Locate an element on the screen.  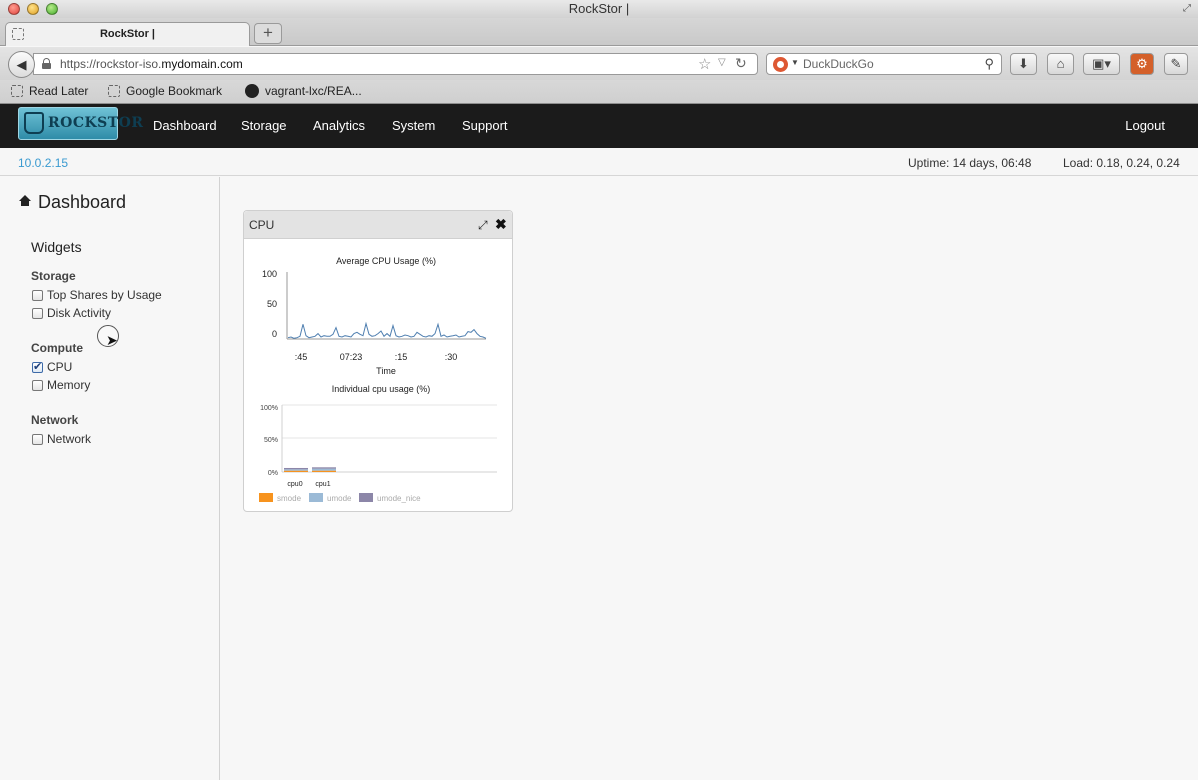
logout-link: Logout is located at coordinates (1145, 125).